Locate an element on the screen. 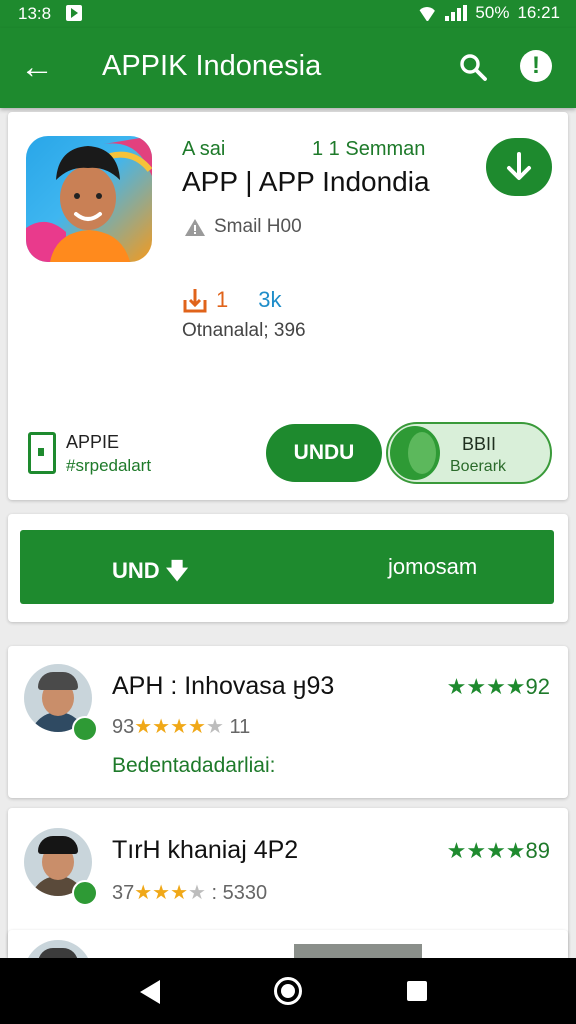 The width and height of the screenshot is (576, 1024). review-rating-line: 37★★★★ : 5330 is located at coordinates (189, 892).